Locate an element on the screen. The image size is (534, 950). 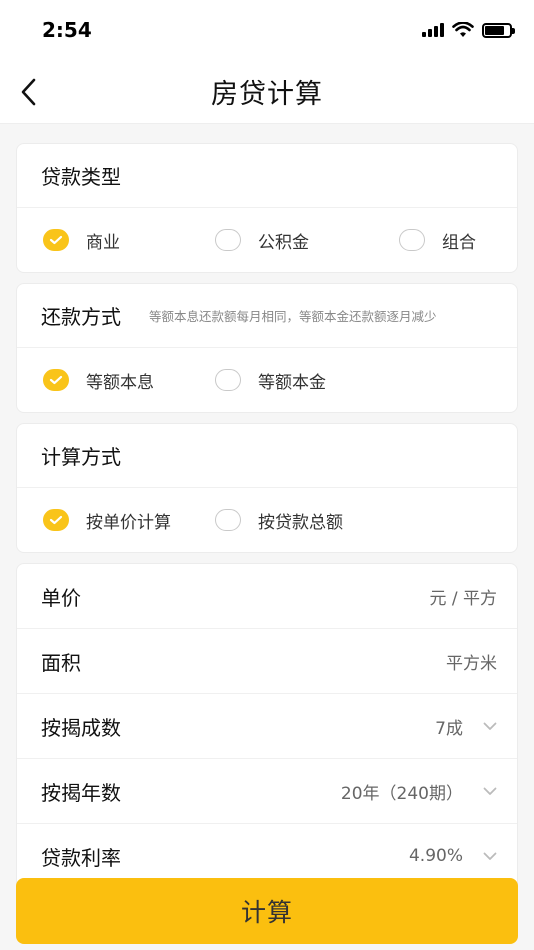
status-icons is located at coordinates (468, 30).